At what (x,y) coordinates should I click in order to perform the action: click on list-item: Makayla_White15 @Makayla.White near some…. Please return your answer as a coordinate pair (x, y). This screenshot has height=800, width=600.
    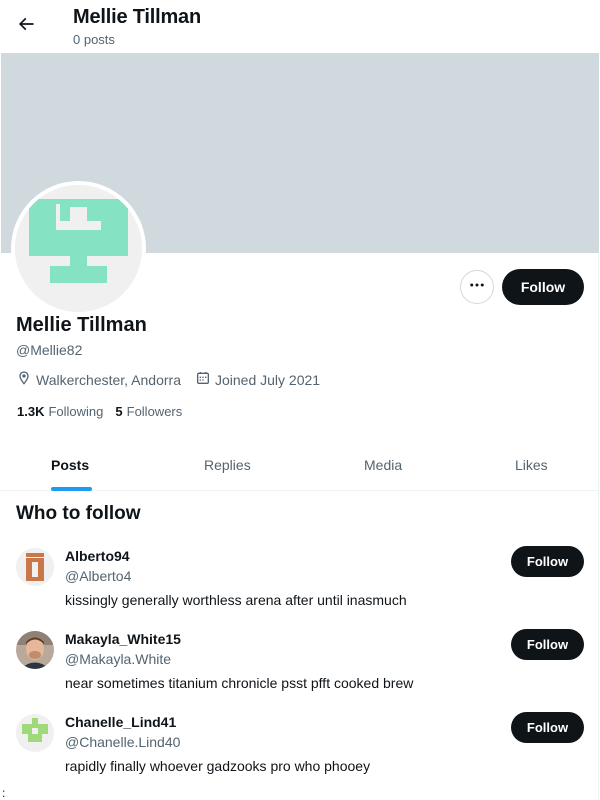
    Looking at the image, I should click on (299, 671).